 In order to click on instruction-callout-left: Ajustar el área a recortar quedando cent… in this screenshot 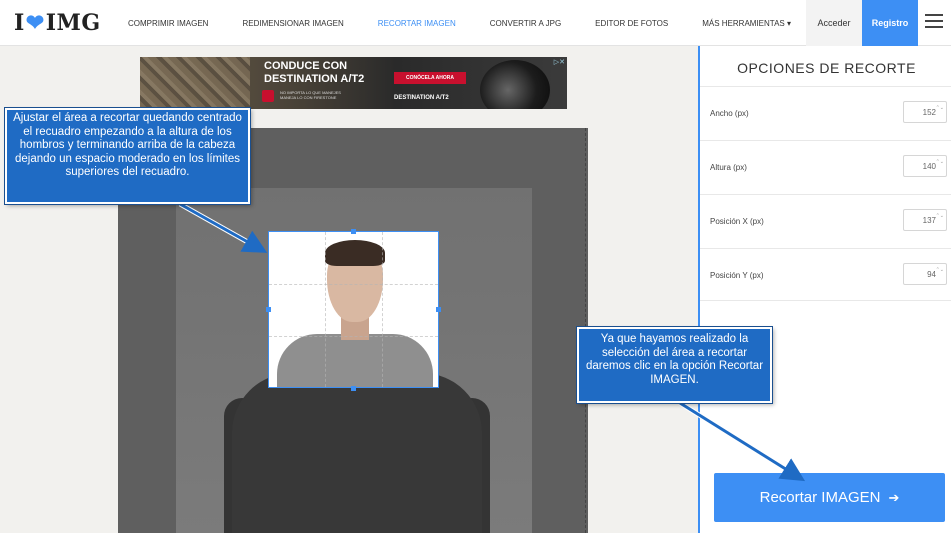, I will do `click(127, 156)`.